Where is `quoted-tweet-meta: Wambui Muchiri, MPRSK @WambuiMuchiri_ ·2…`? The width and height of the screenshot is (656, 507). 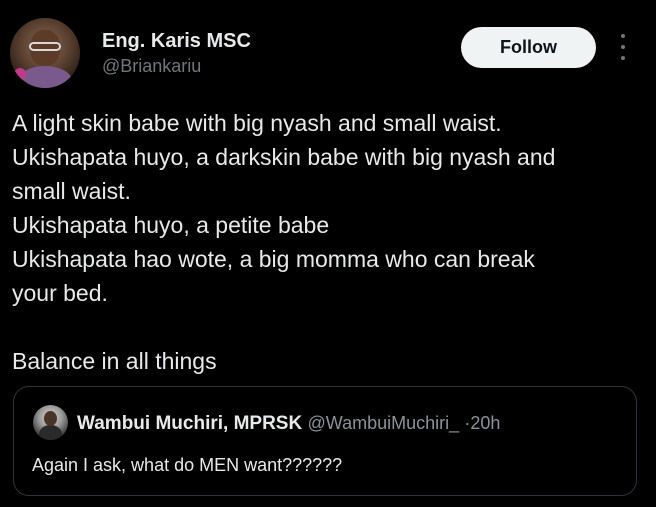 quoted-tweet-meta: Wambui Muchiri, MPRSK @WambuiMuchiri_ ·2… is located at coordinates (288, 424).